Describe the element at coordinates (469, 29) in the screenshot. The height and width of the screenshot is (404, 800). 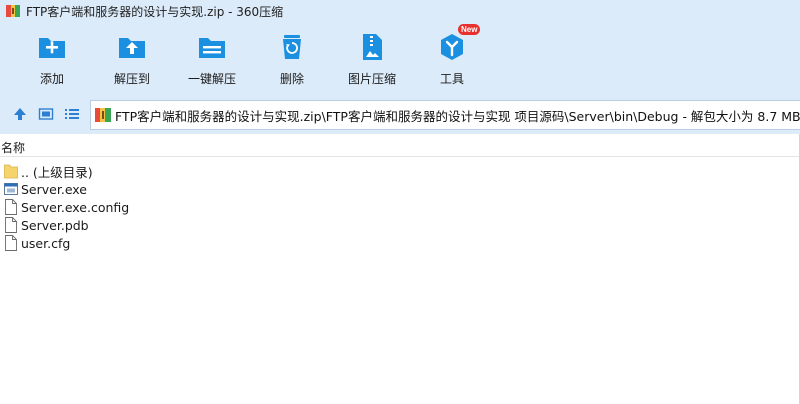
I see `new-badge: New` at that location.